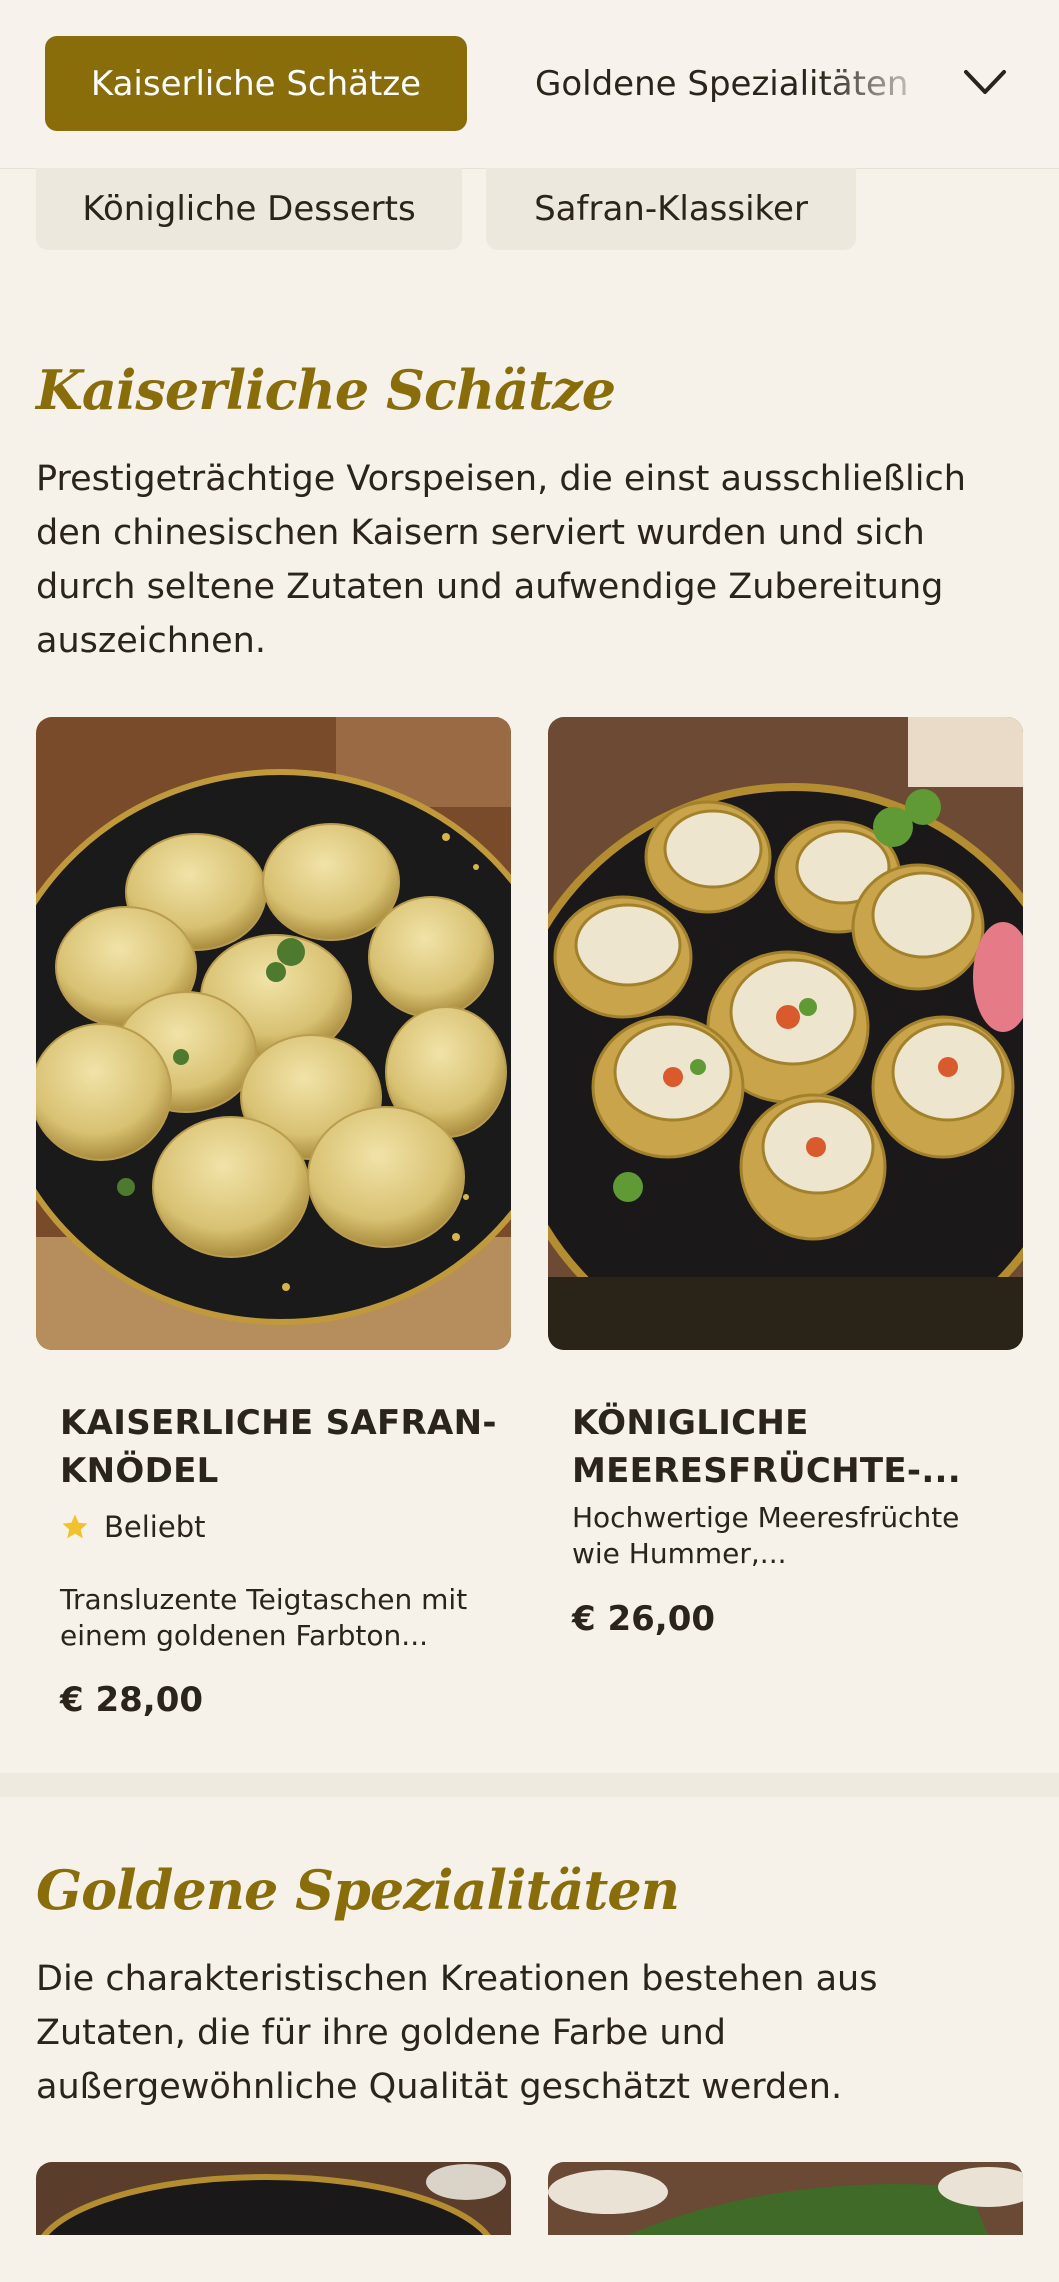  I want to click on dish-image-dumplings, so click(273, 1033).